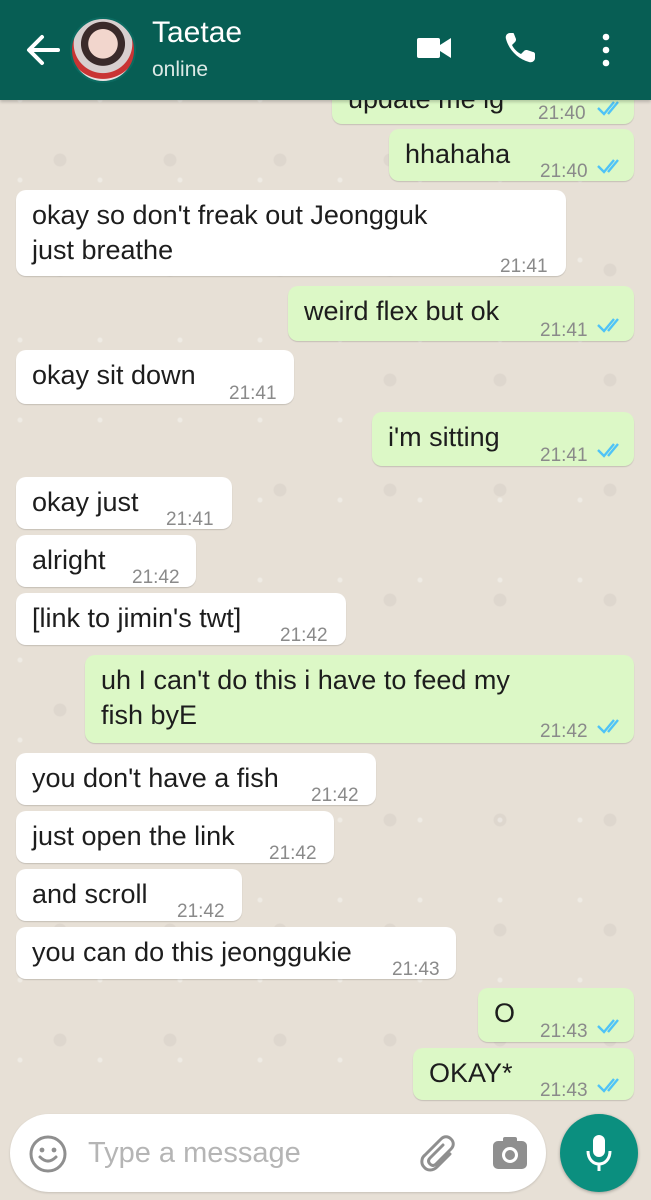  Describe the element at coordinates (556, 1015) in the screenshot. I see `message-outgoing: O 21:43` at that location.